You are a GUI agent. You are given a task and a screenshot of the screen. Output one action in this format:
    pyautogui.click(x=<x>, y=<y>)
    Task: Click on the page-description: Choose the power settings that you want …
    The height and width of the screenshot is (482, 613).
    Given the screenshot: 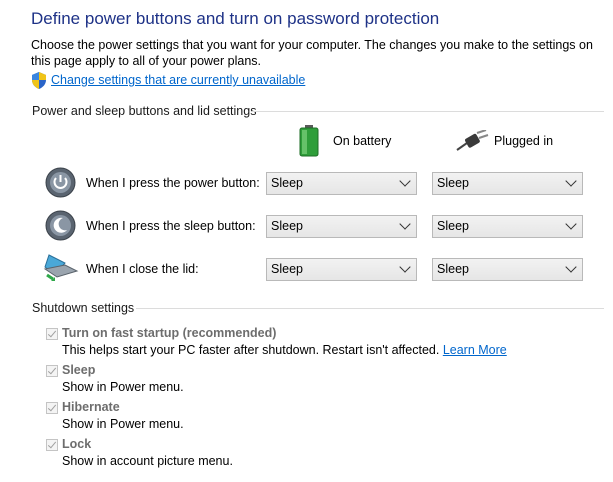 What is the action you would take?
    pyautogui.click(x=312, y=53)
    